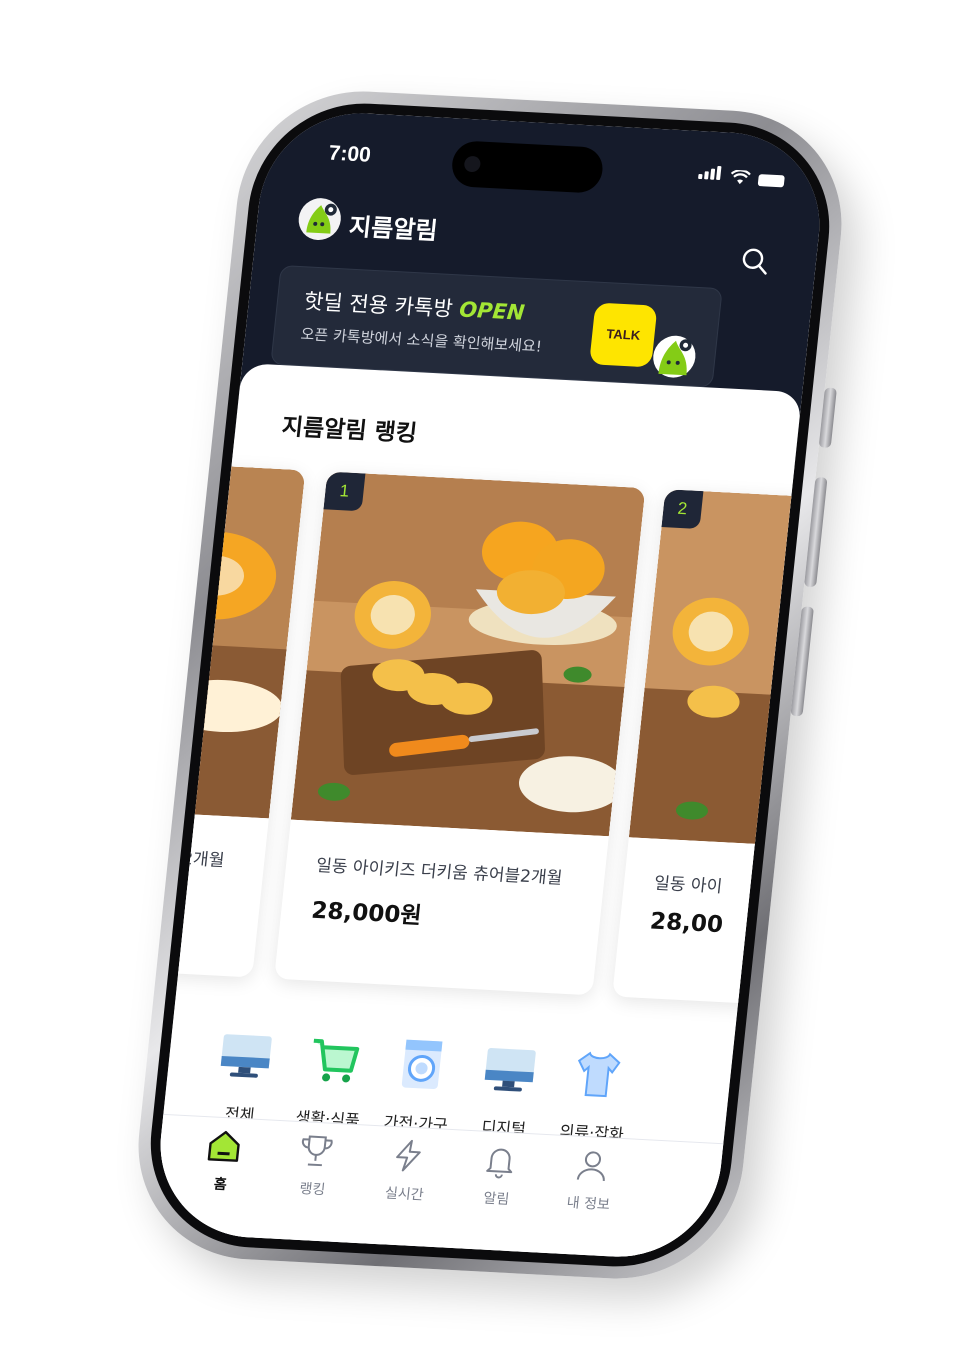  I want to click on tab-notifications: 알림, so click(498, 1176).